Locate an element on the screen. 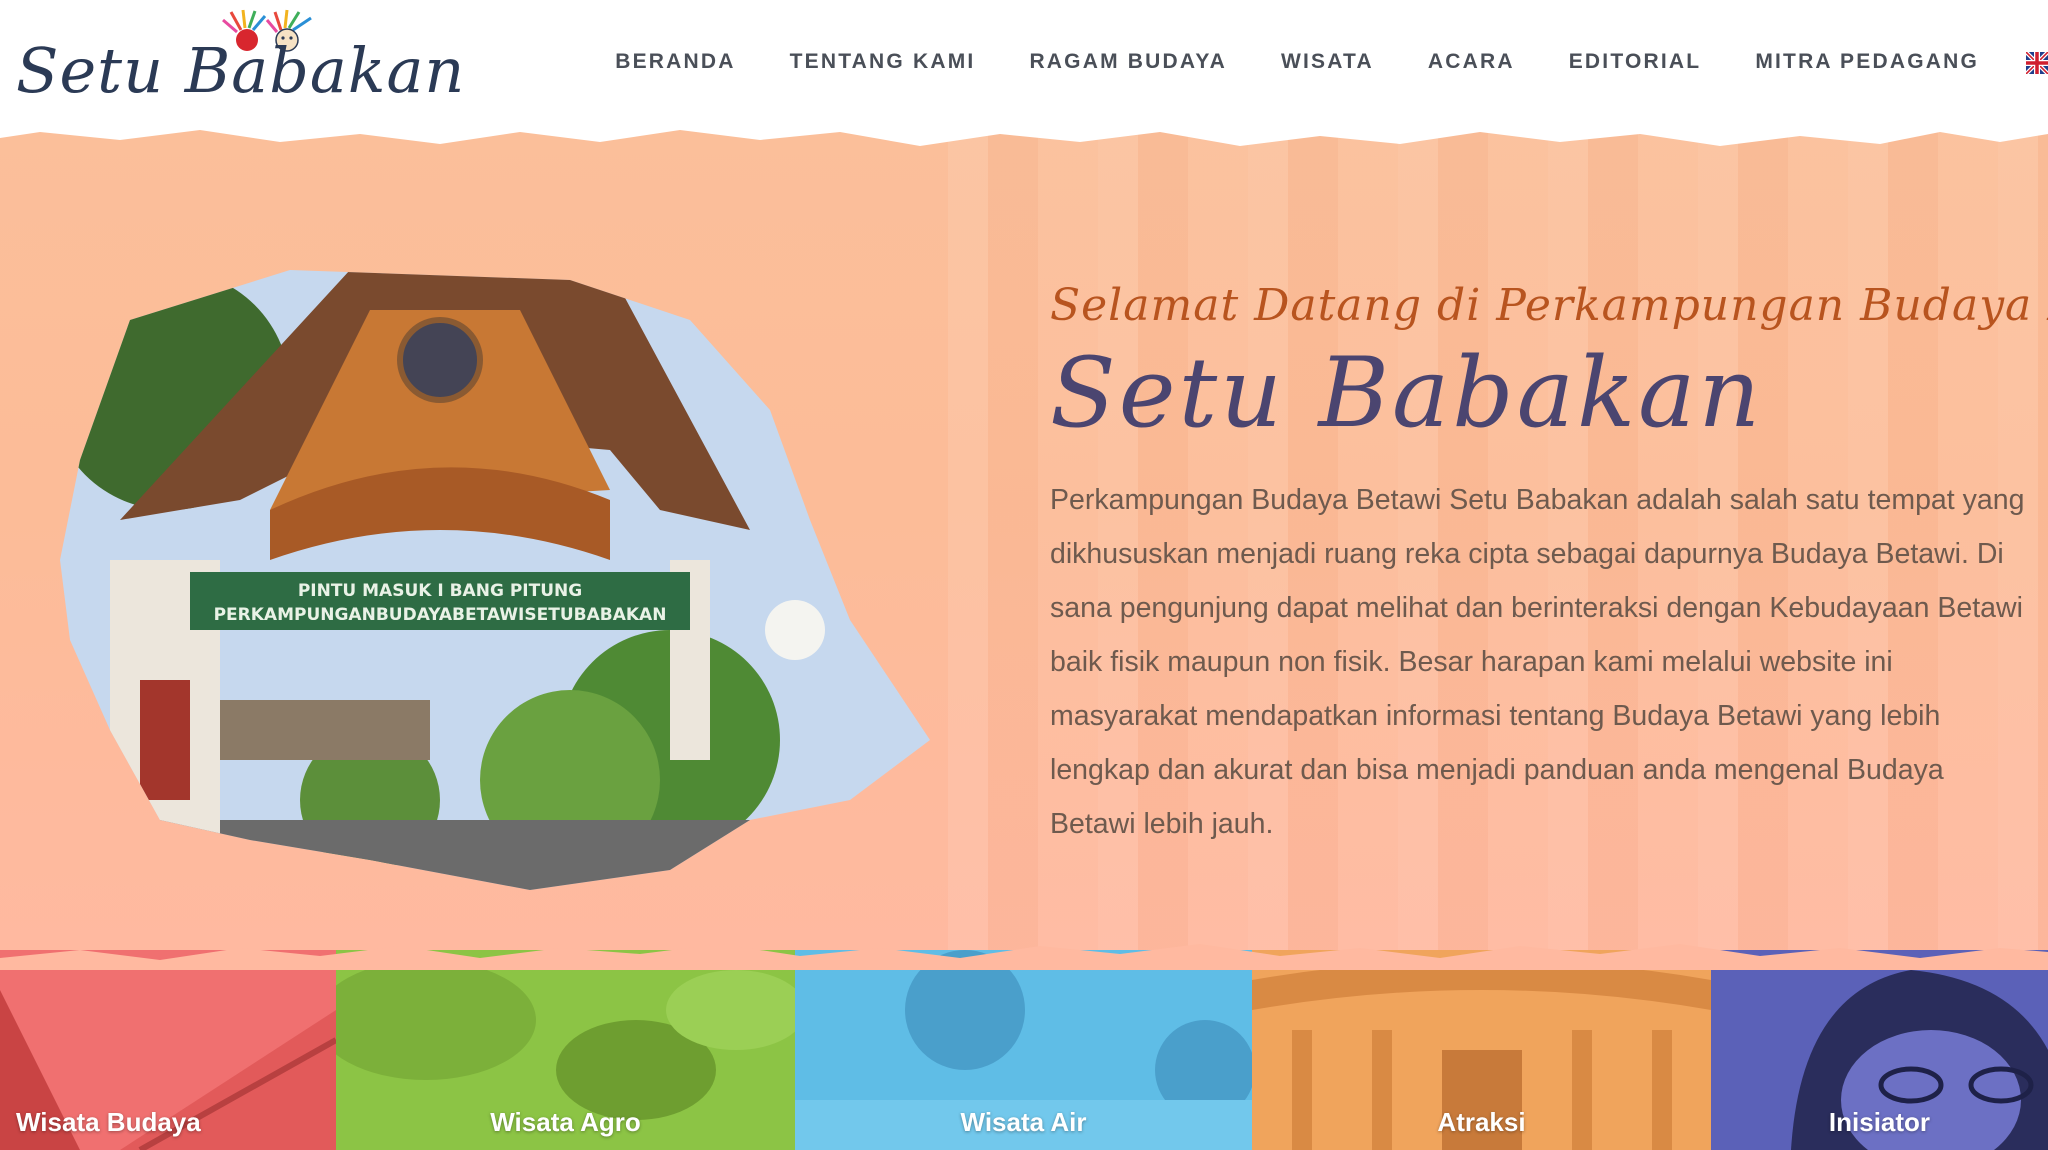  nav-beranda: BERANDA is located at coordinates (675, 62).